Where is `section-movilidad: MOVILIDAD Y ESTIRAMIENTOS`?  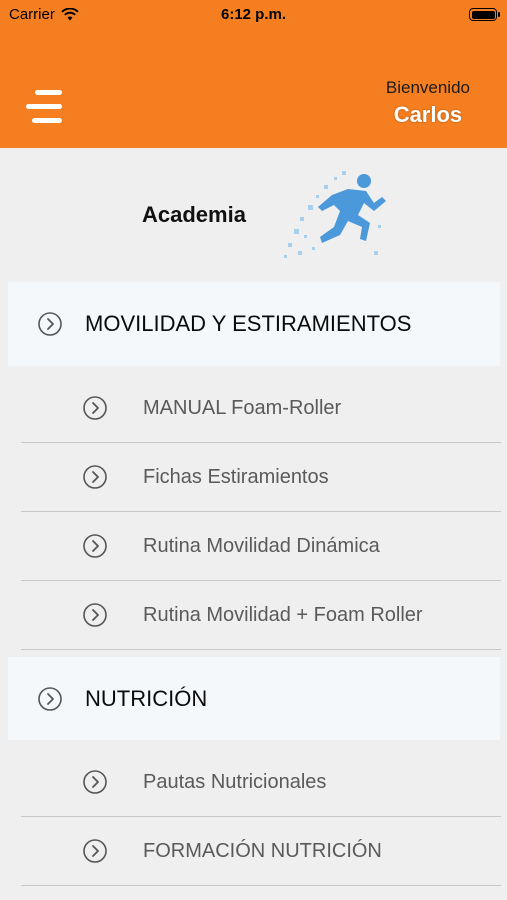
section-movilidad: MOVILIDAD Y ESTIRAMIENTOS is located at coordinates (254, 324).